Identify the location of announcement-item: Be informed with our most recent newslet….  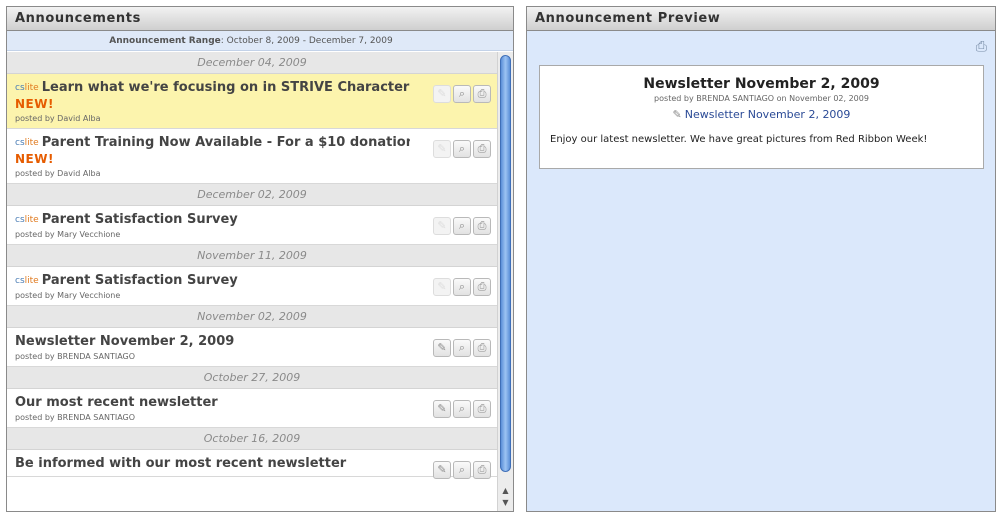
(252, 464).